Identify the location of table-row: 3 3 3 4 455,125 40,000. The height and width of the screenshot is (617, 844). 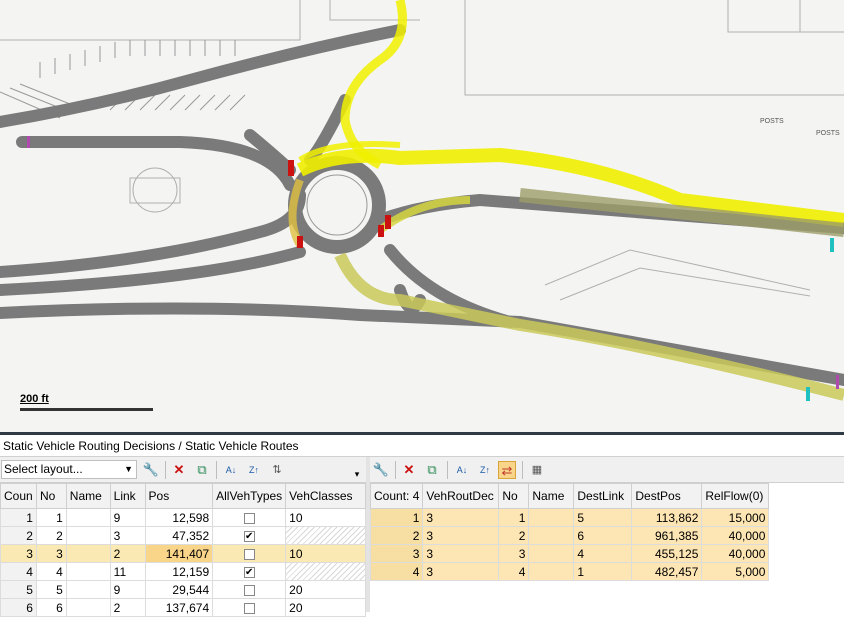
(570, 554).